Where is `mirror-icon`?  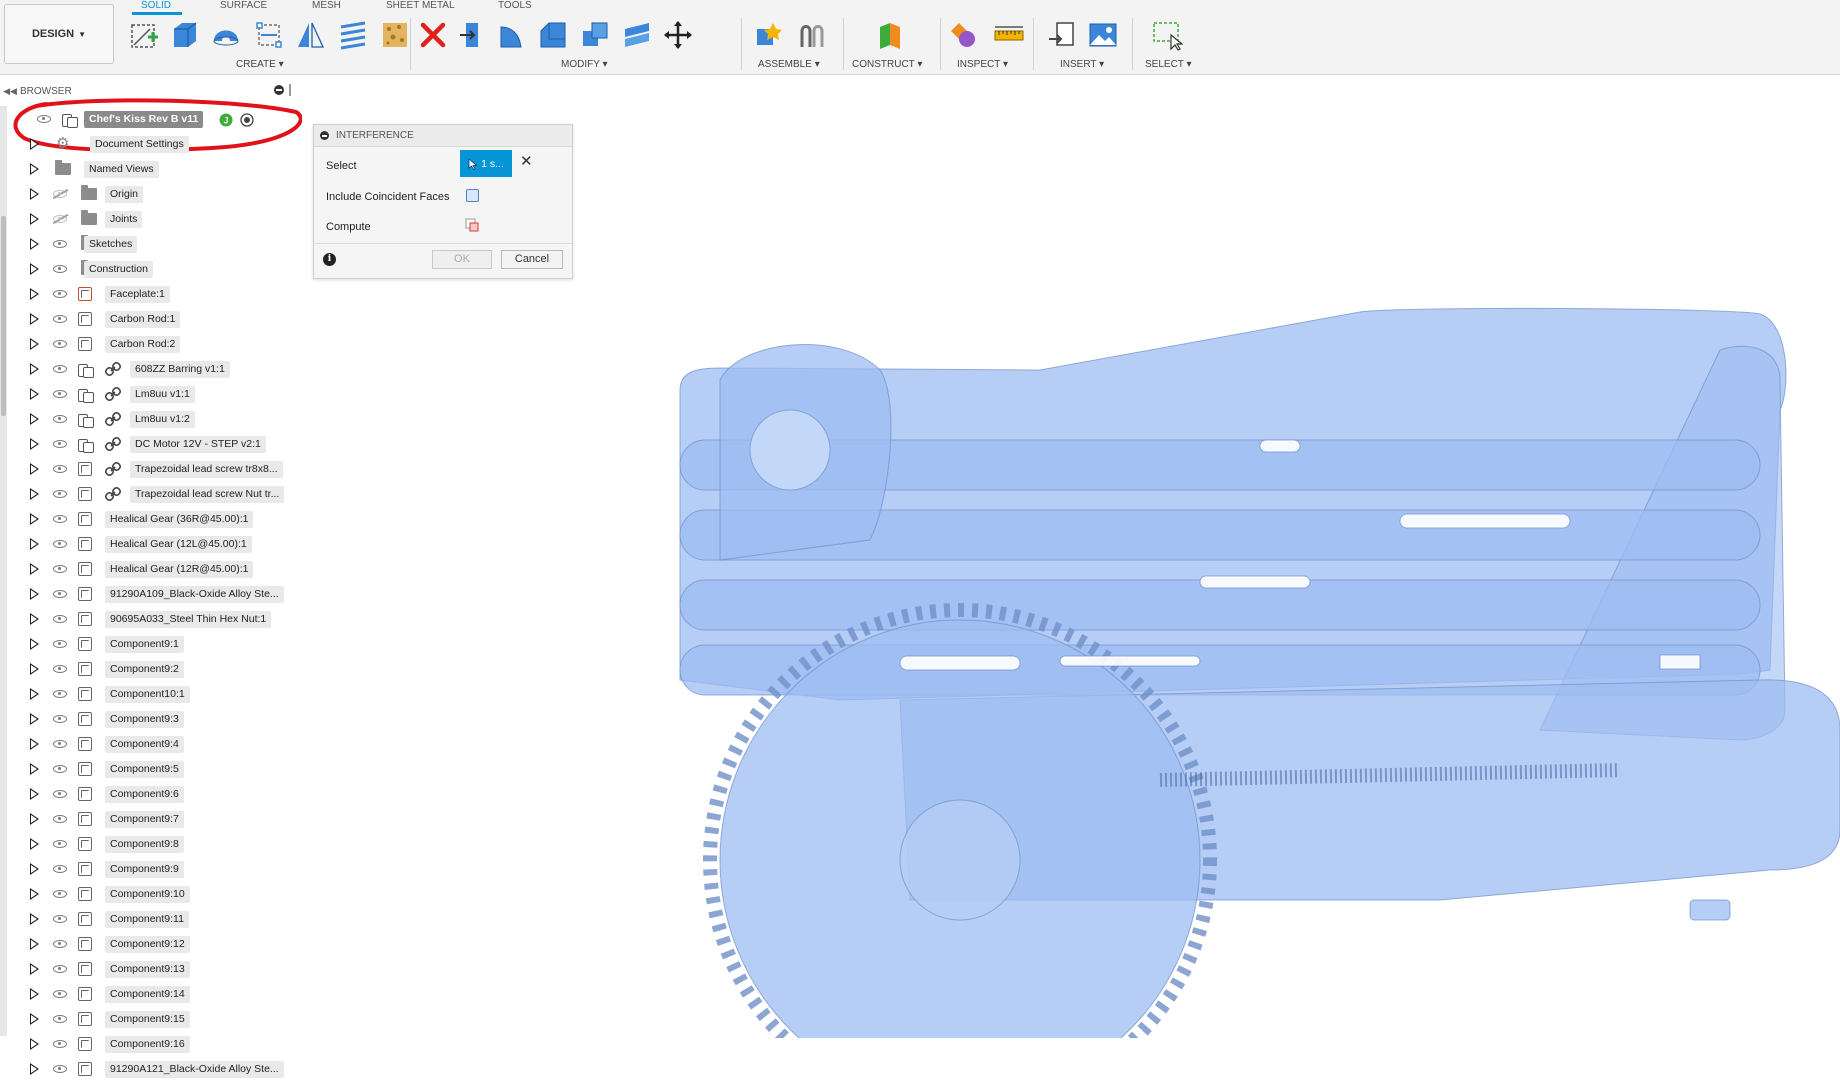
mirror-icon is located at coordinates (310, 35).